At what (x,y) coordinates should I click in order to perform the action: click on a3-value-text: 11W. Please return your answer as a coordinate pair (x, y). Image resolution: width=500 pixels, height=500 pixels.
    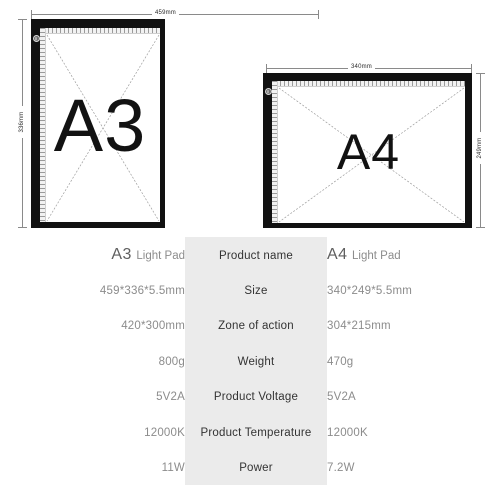
    Looking at the image, I should click on (173, 468).